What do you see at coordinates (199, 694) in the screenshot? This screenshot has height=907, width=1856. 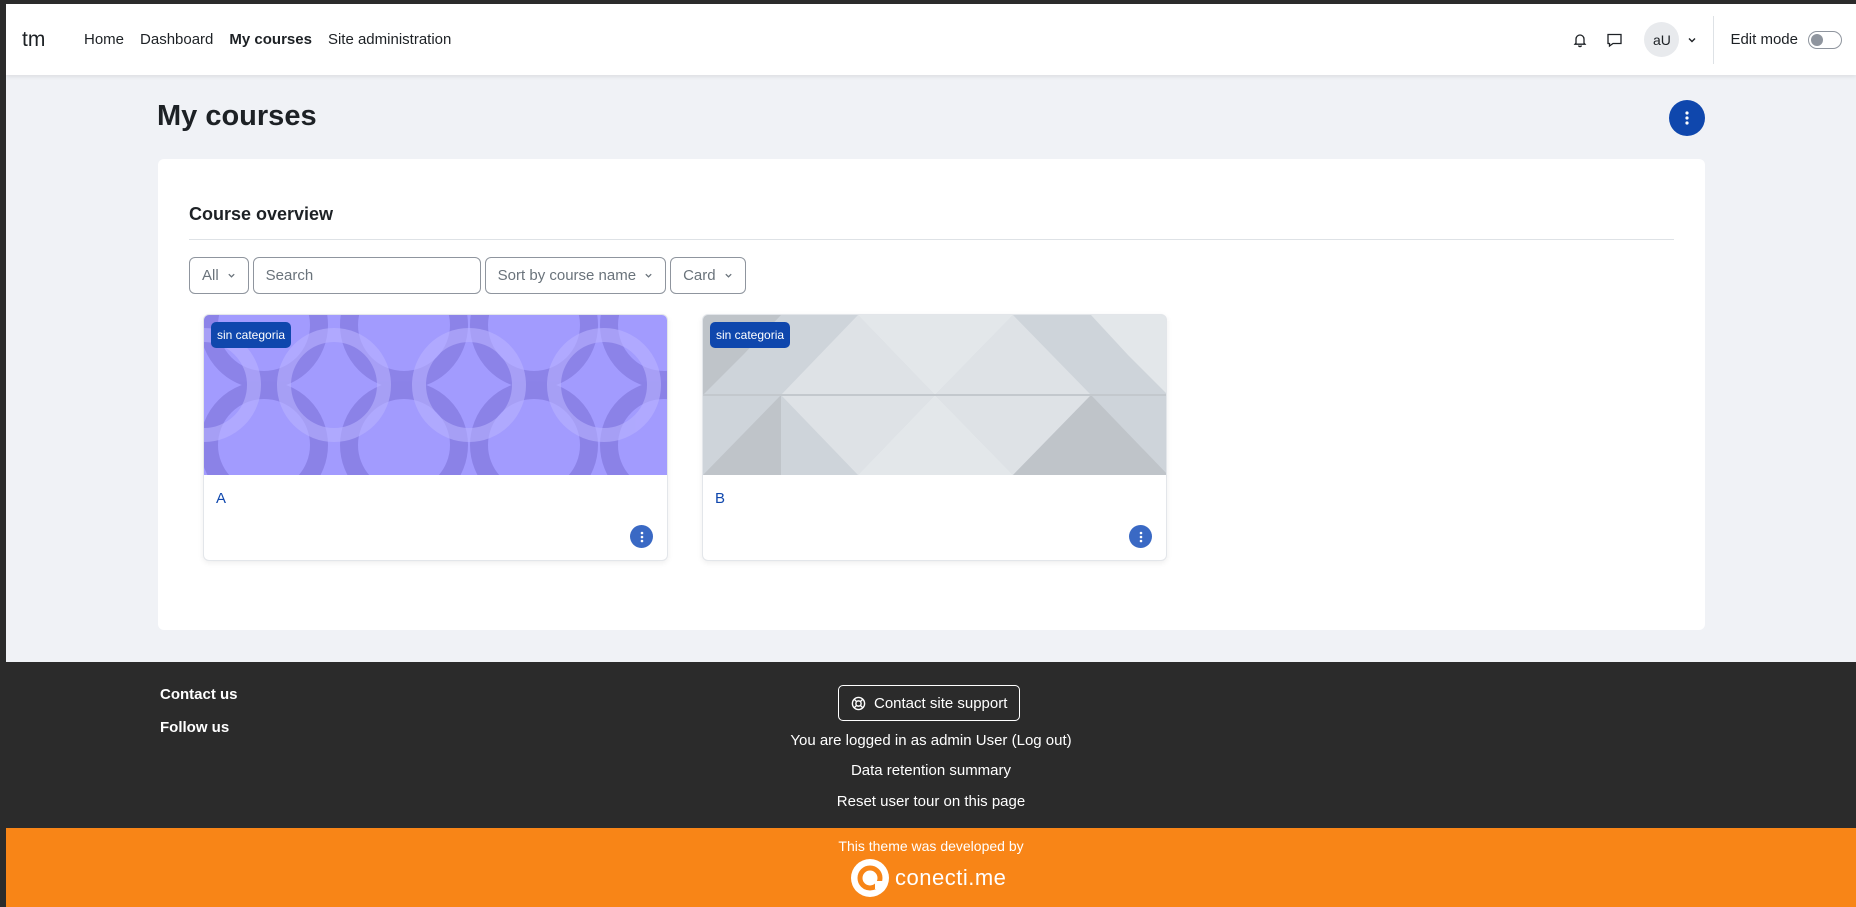 I see `contact-us-link: Contact us` at bounding box center [199, 694].